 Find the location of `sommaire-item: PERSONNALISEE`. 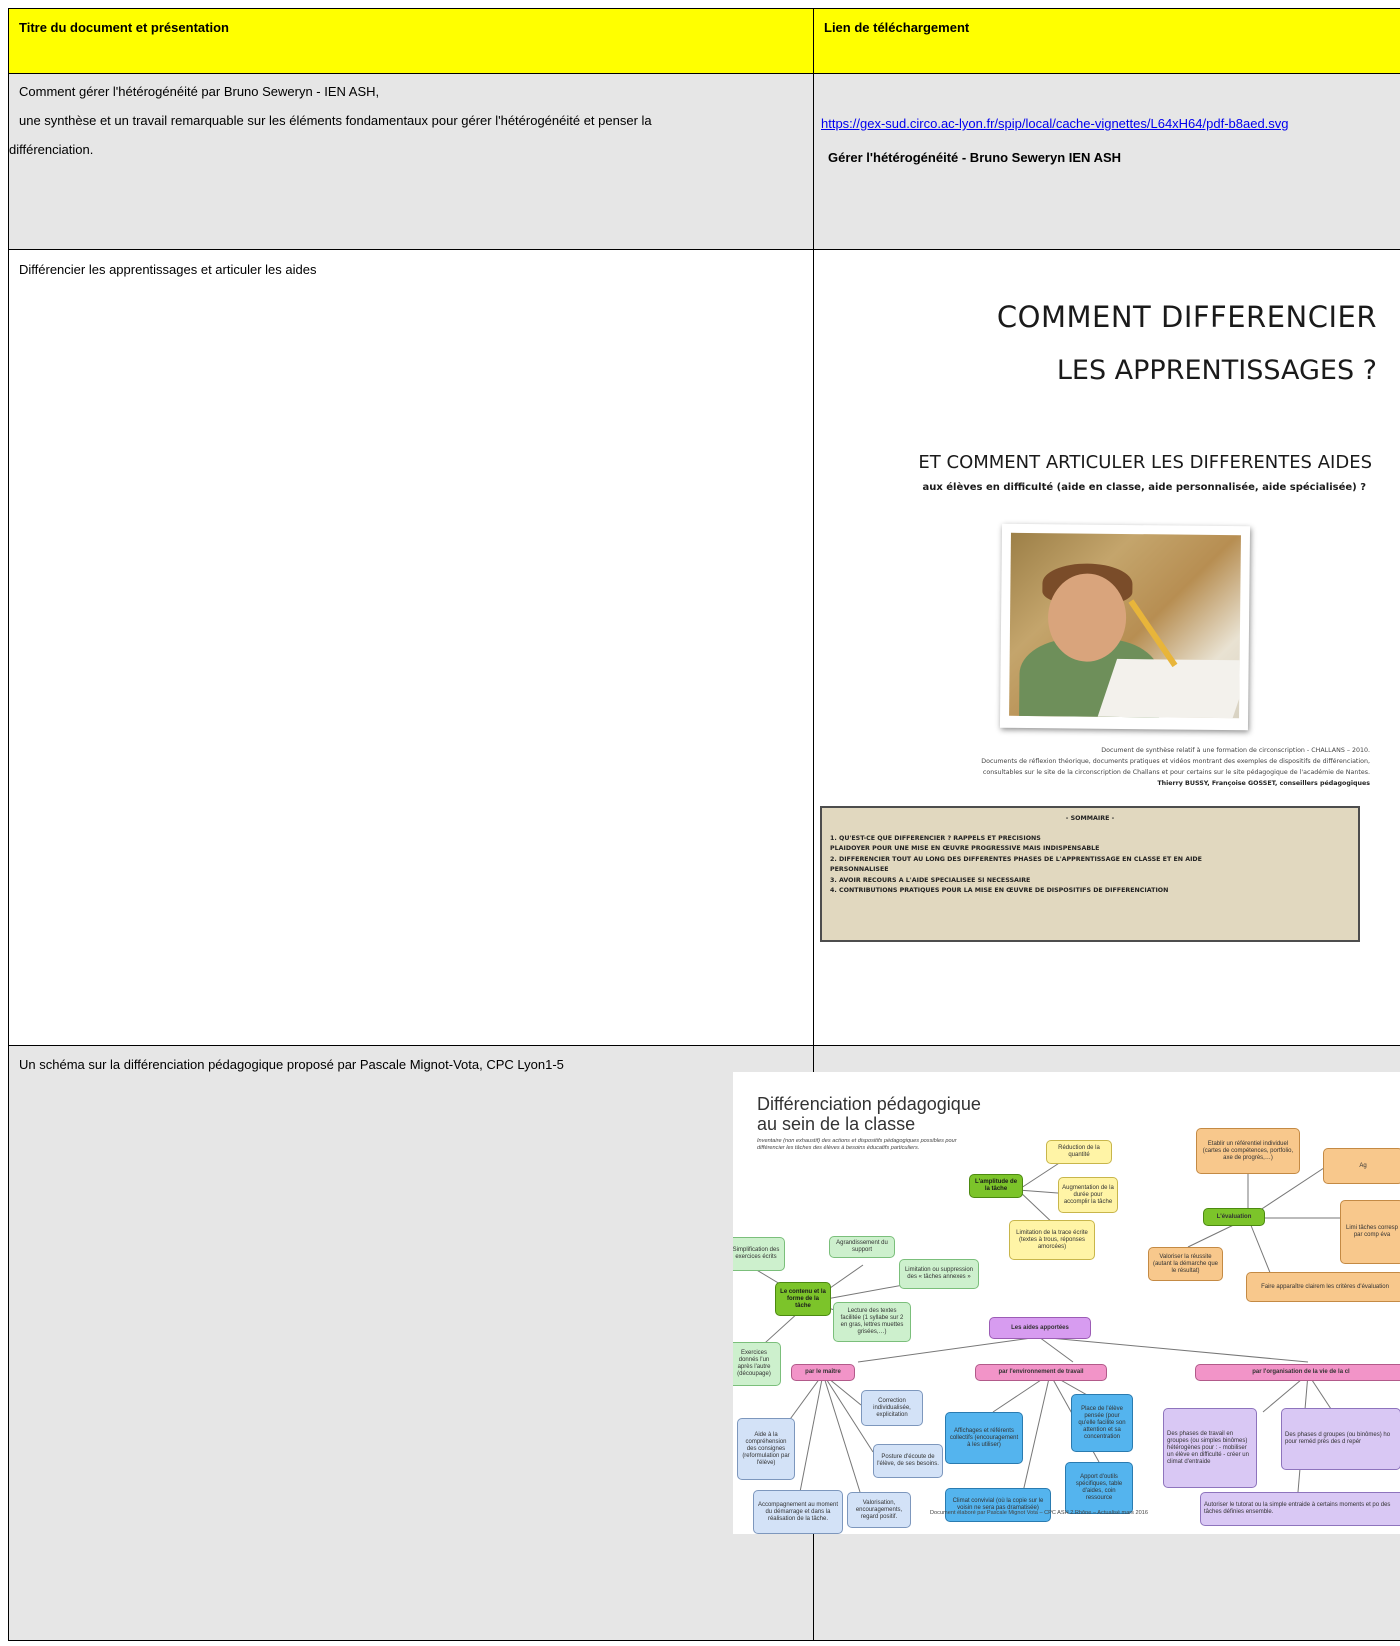

sommaire-item: PERSONNALISEE is located at coordinates (859, 869).